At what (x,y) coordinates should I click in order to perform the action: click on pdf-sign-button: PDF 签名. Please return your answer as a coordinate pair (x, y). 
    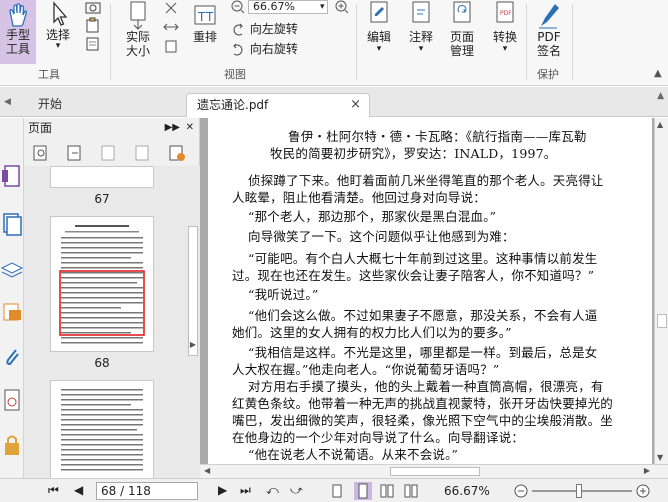
    Looking at the image, I should click on (549, 32).